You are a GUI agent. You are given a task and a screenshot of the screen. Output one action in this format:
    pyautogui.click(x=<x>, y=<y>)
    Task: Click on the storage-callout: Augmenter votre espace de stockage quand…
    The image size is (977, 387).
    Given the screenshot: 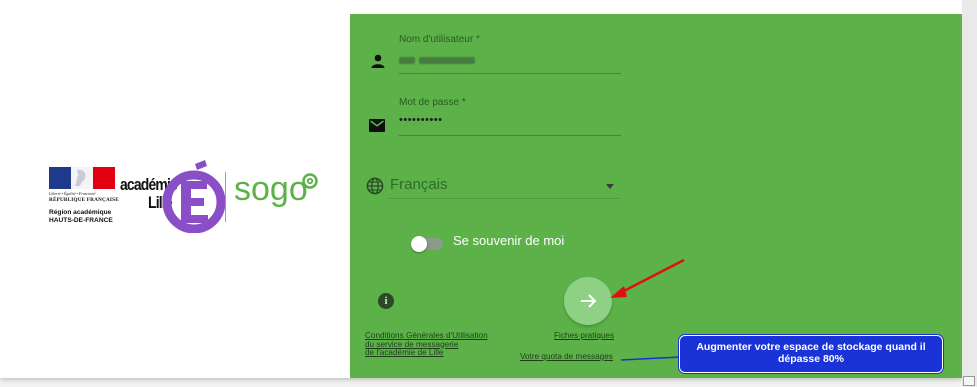 What is the action you would take?
    pyautogui.click(x=811, y=354)
    